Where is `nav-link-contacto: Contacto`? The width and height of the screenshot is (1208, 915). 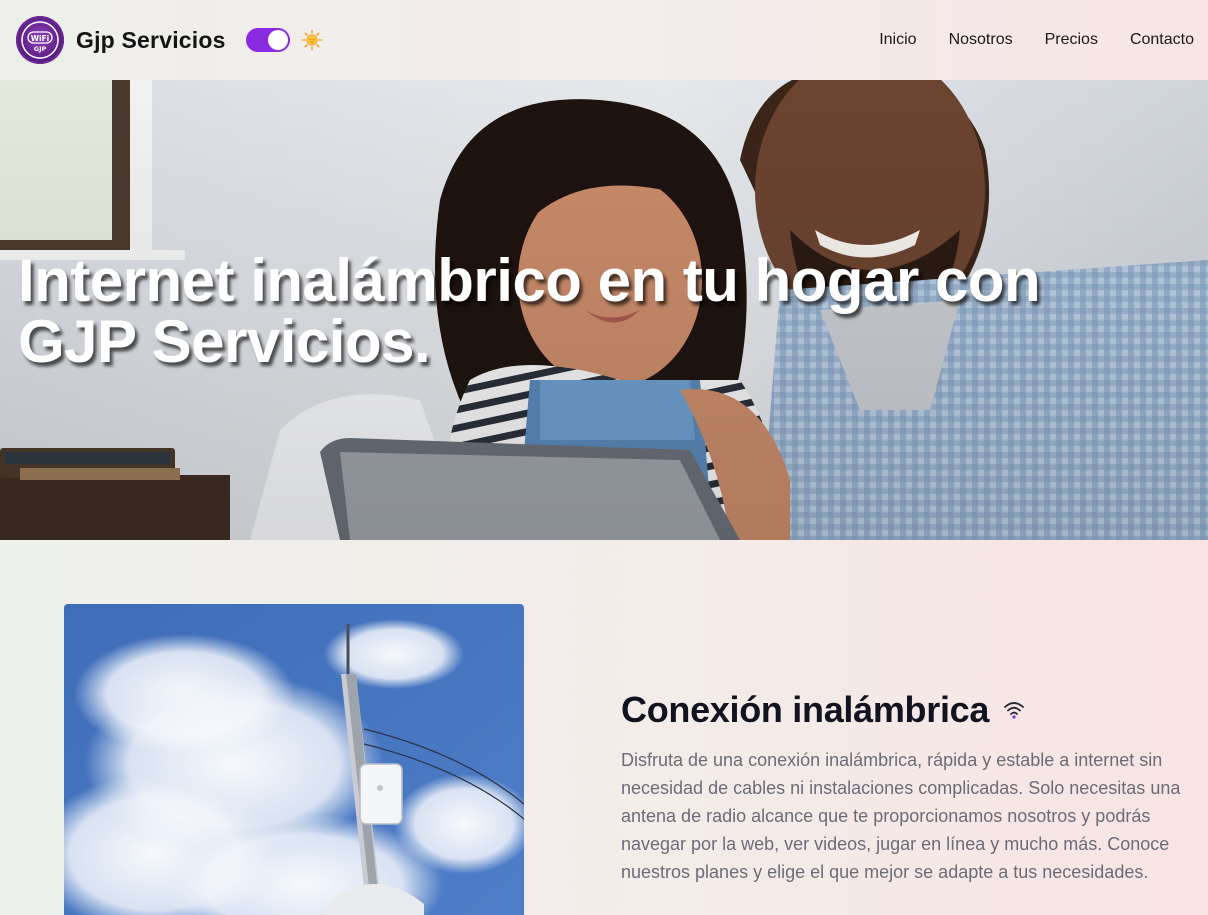 nav-link-contacto: Contacto is located at coordinates (1162, 40).